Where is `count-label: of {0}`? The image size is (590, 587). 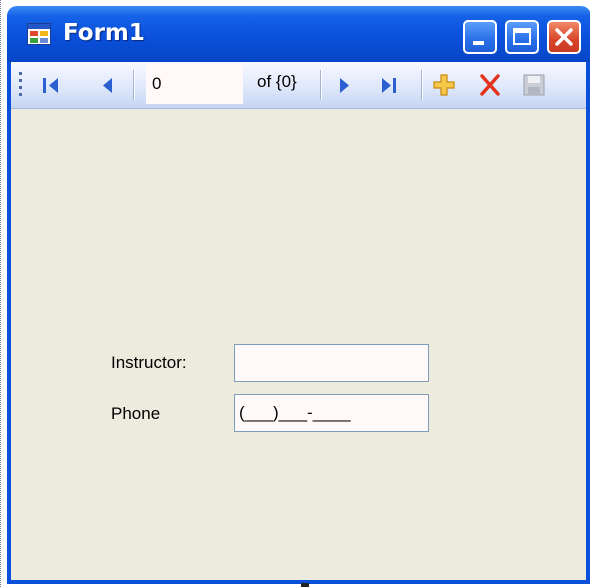 count-label: of {0} is located at coordinates (277, 81).